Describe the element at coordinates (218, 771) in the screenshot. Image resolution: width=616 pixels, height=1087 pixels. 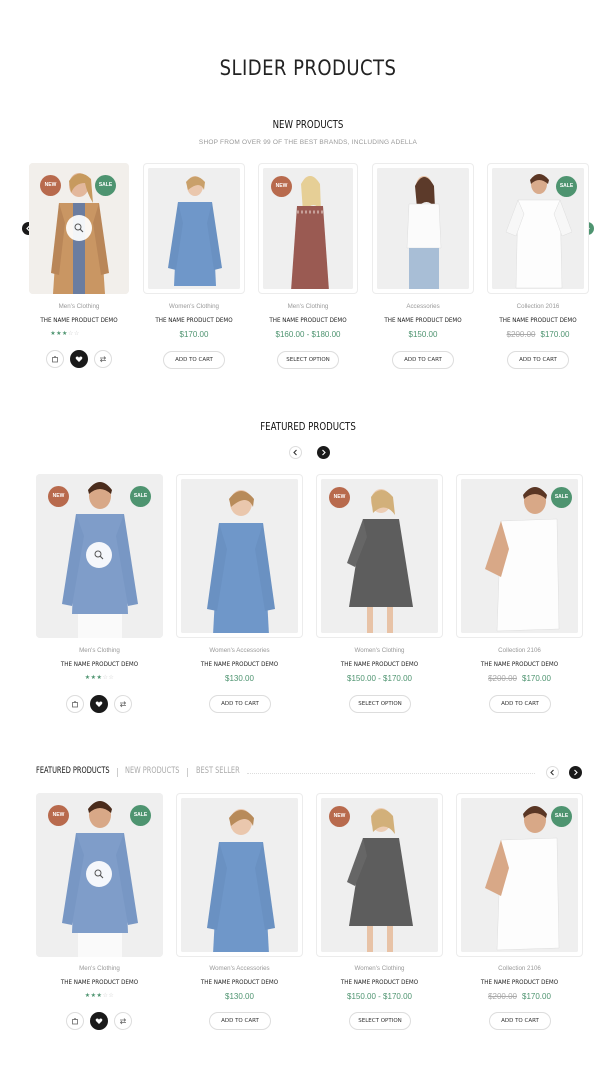
I see `tab-best-seller: BEST SELLER` at that location.